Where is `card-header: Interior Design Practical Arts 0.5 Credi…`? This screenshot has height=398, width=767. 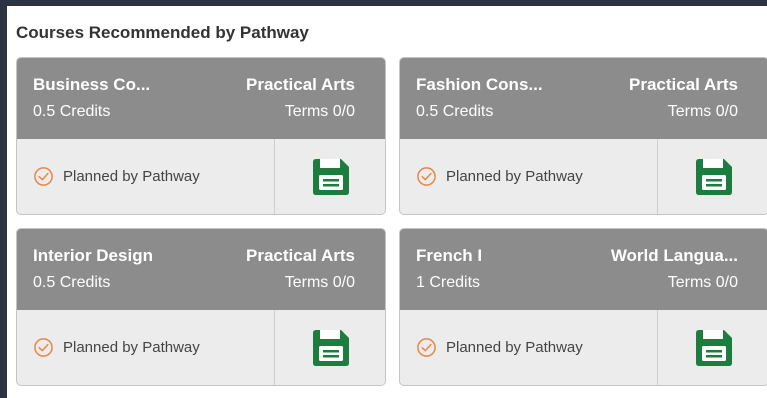
card-header: Interior Design Practical Arts 0.5 Credi… is located at coordinates (201, 269).